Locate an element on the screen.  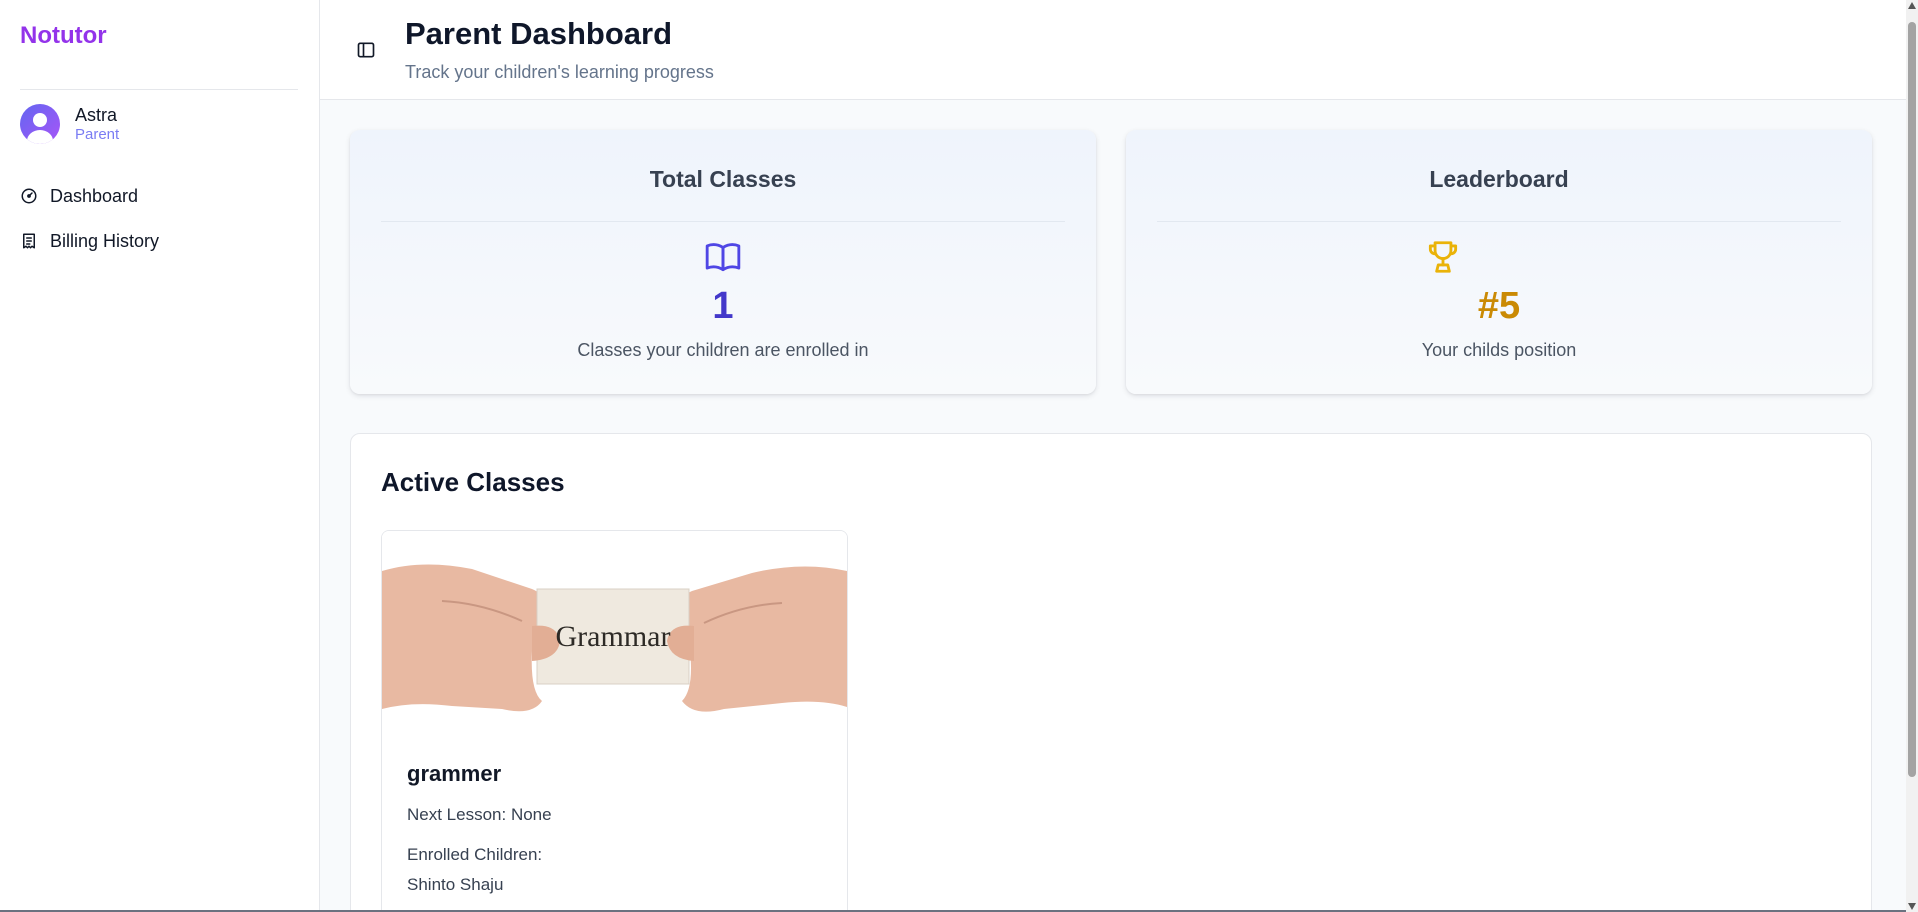
dashboard-gauge-icon is located at coordinates (29, 196).